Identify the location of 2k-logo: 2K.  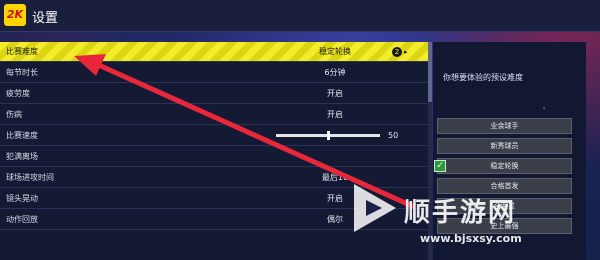
(15, 15).